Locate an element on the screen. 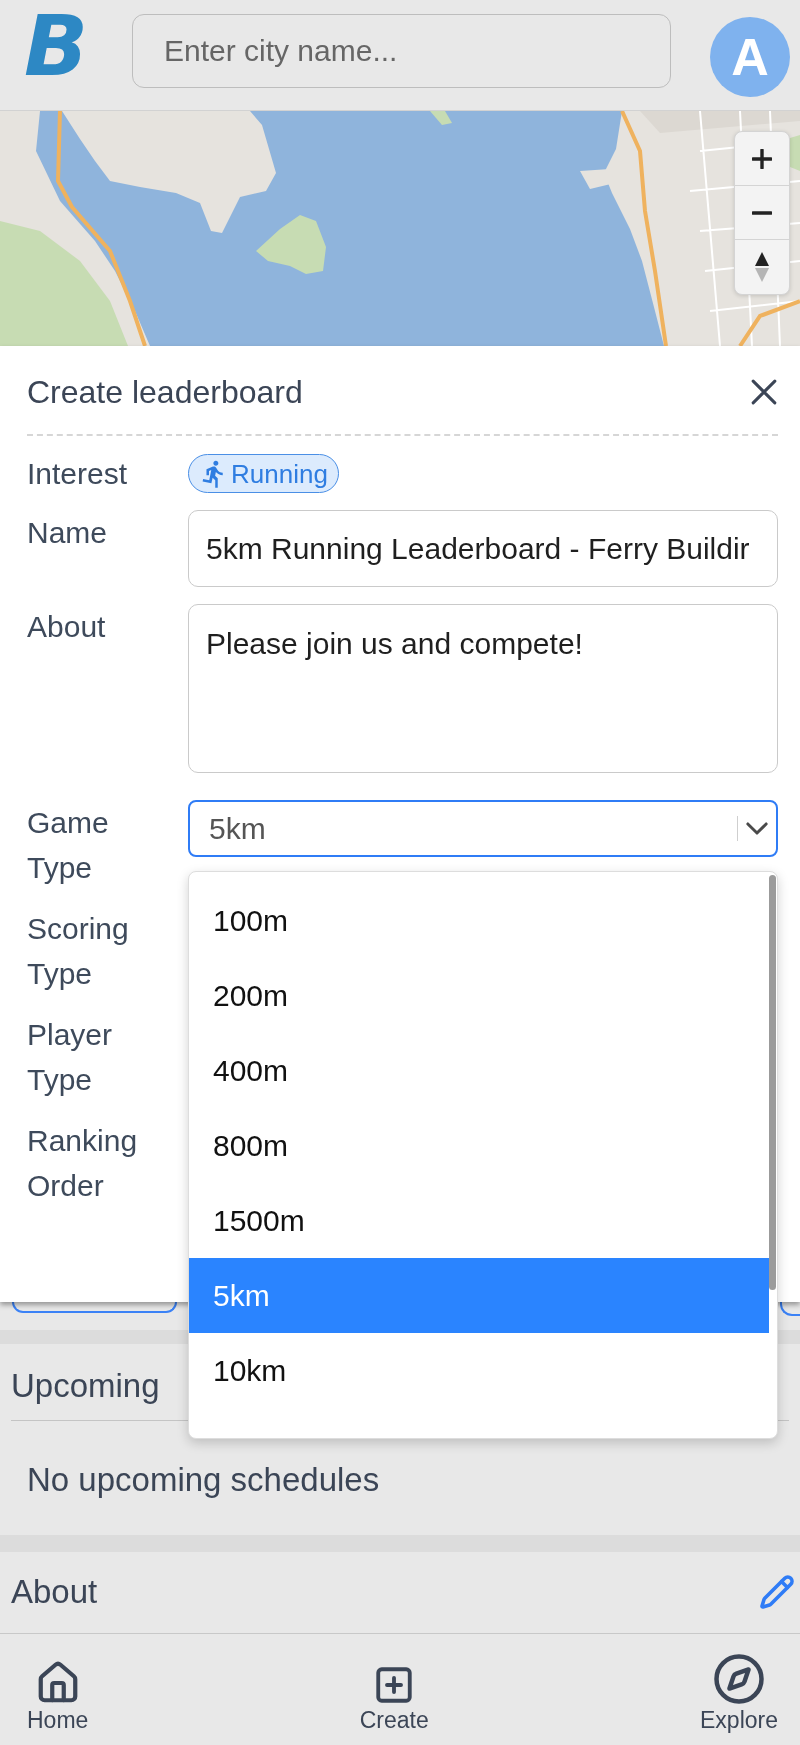 Image resolution: width=800 pixels, height=1745 pixels. select-field: 5km is located at coordinates (483, 828).